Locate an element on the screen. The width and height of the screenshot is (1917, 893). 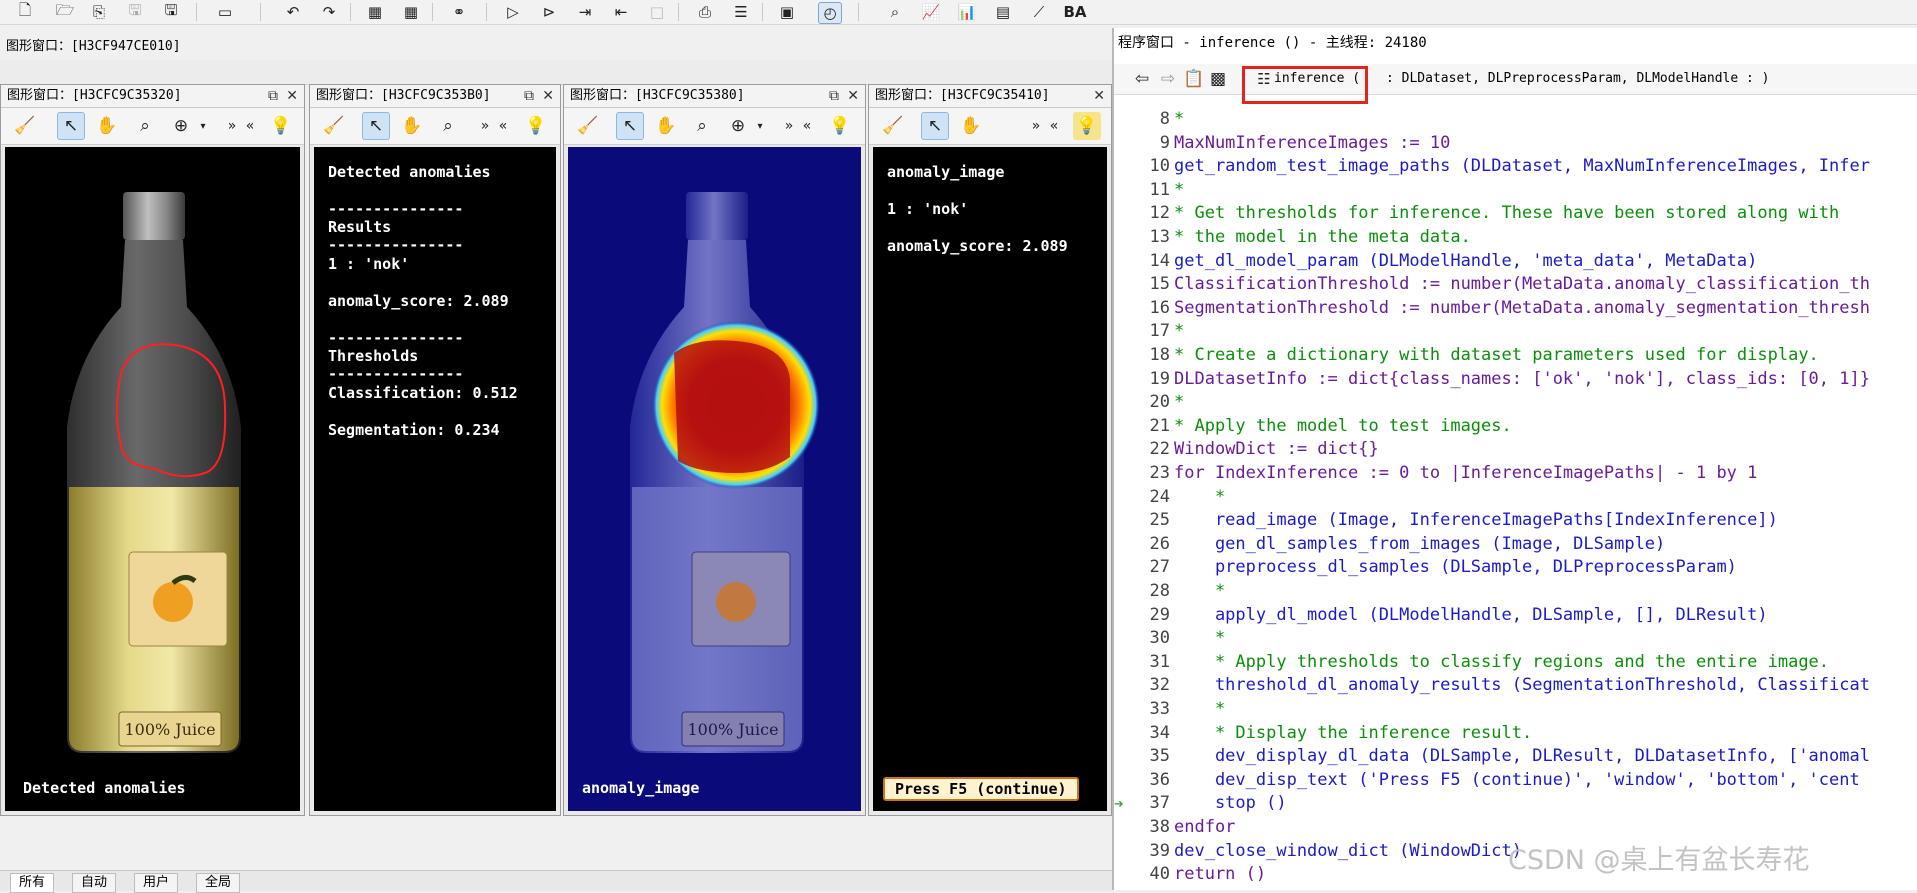
code-line: 8 * is located at coordinates (1515, 119).